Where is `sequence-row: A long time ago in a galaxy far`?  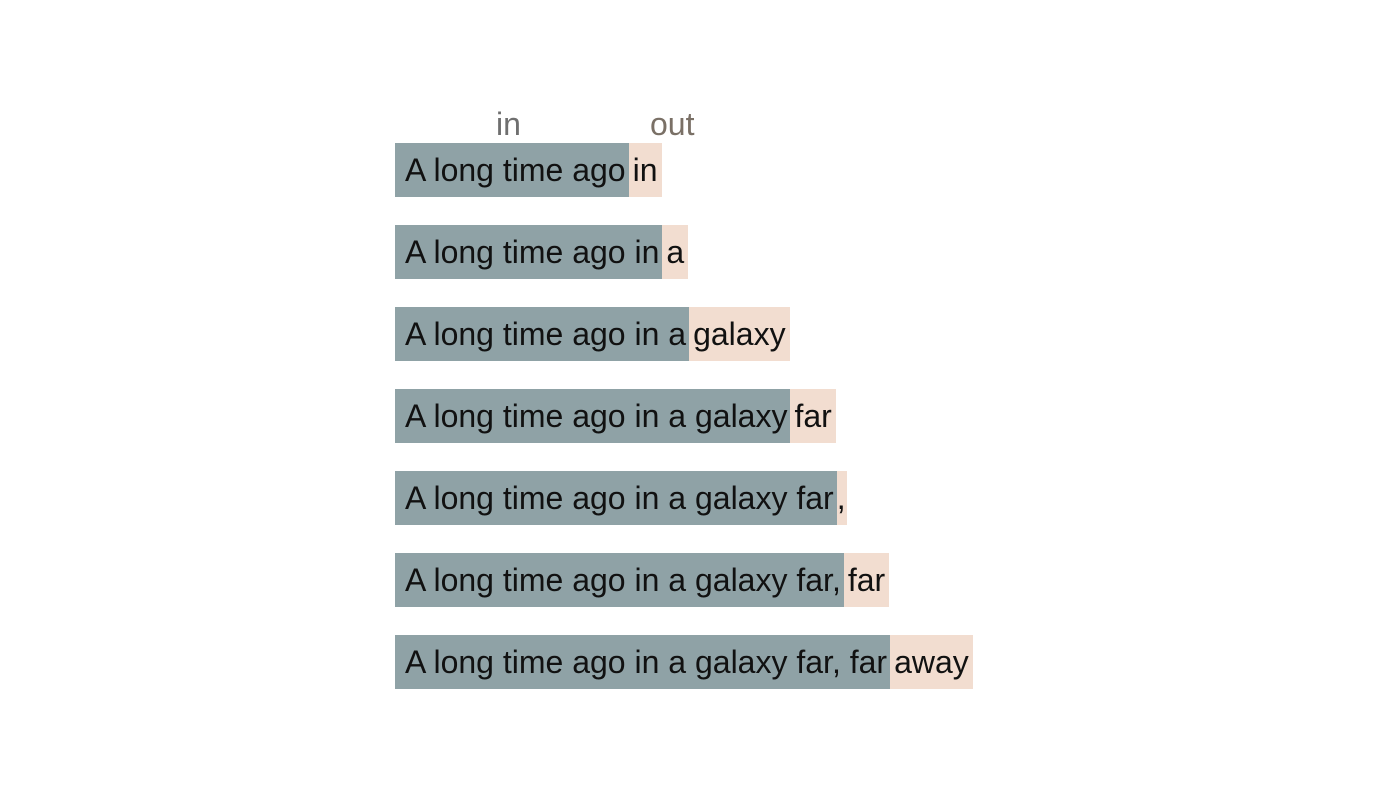
sequence-row: A long time ago in a galaxy far is located at coordinates (684, 416).